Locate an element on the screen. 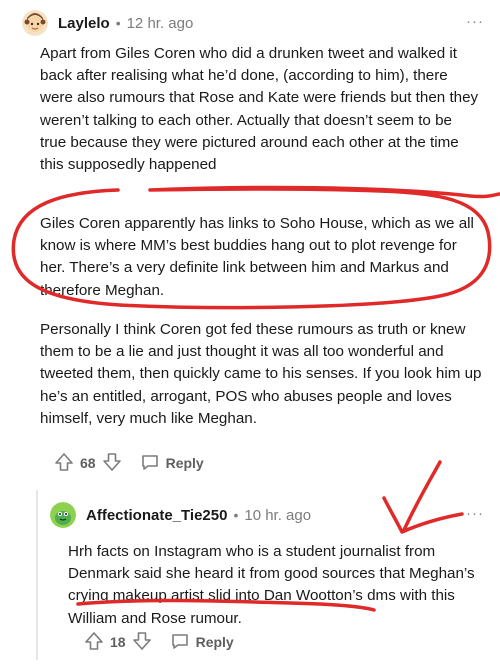 Image resolution: width=500 pixels, height=667 pixels. timestamp: 12 hr. ago is located at coordinates (160, 23).